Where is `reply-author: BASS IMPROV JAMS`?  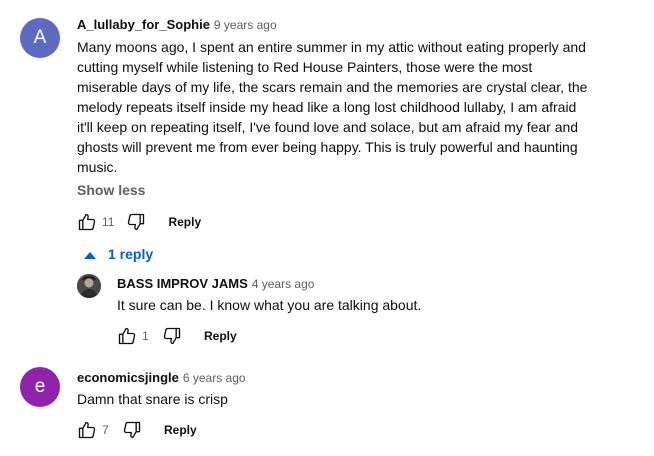 reply-author: BASS IMPROV JAMS is located at coordinates (182, 283).